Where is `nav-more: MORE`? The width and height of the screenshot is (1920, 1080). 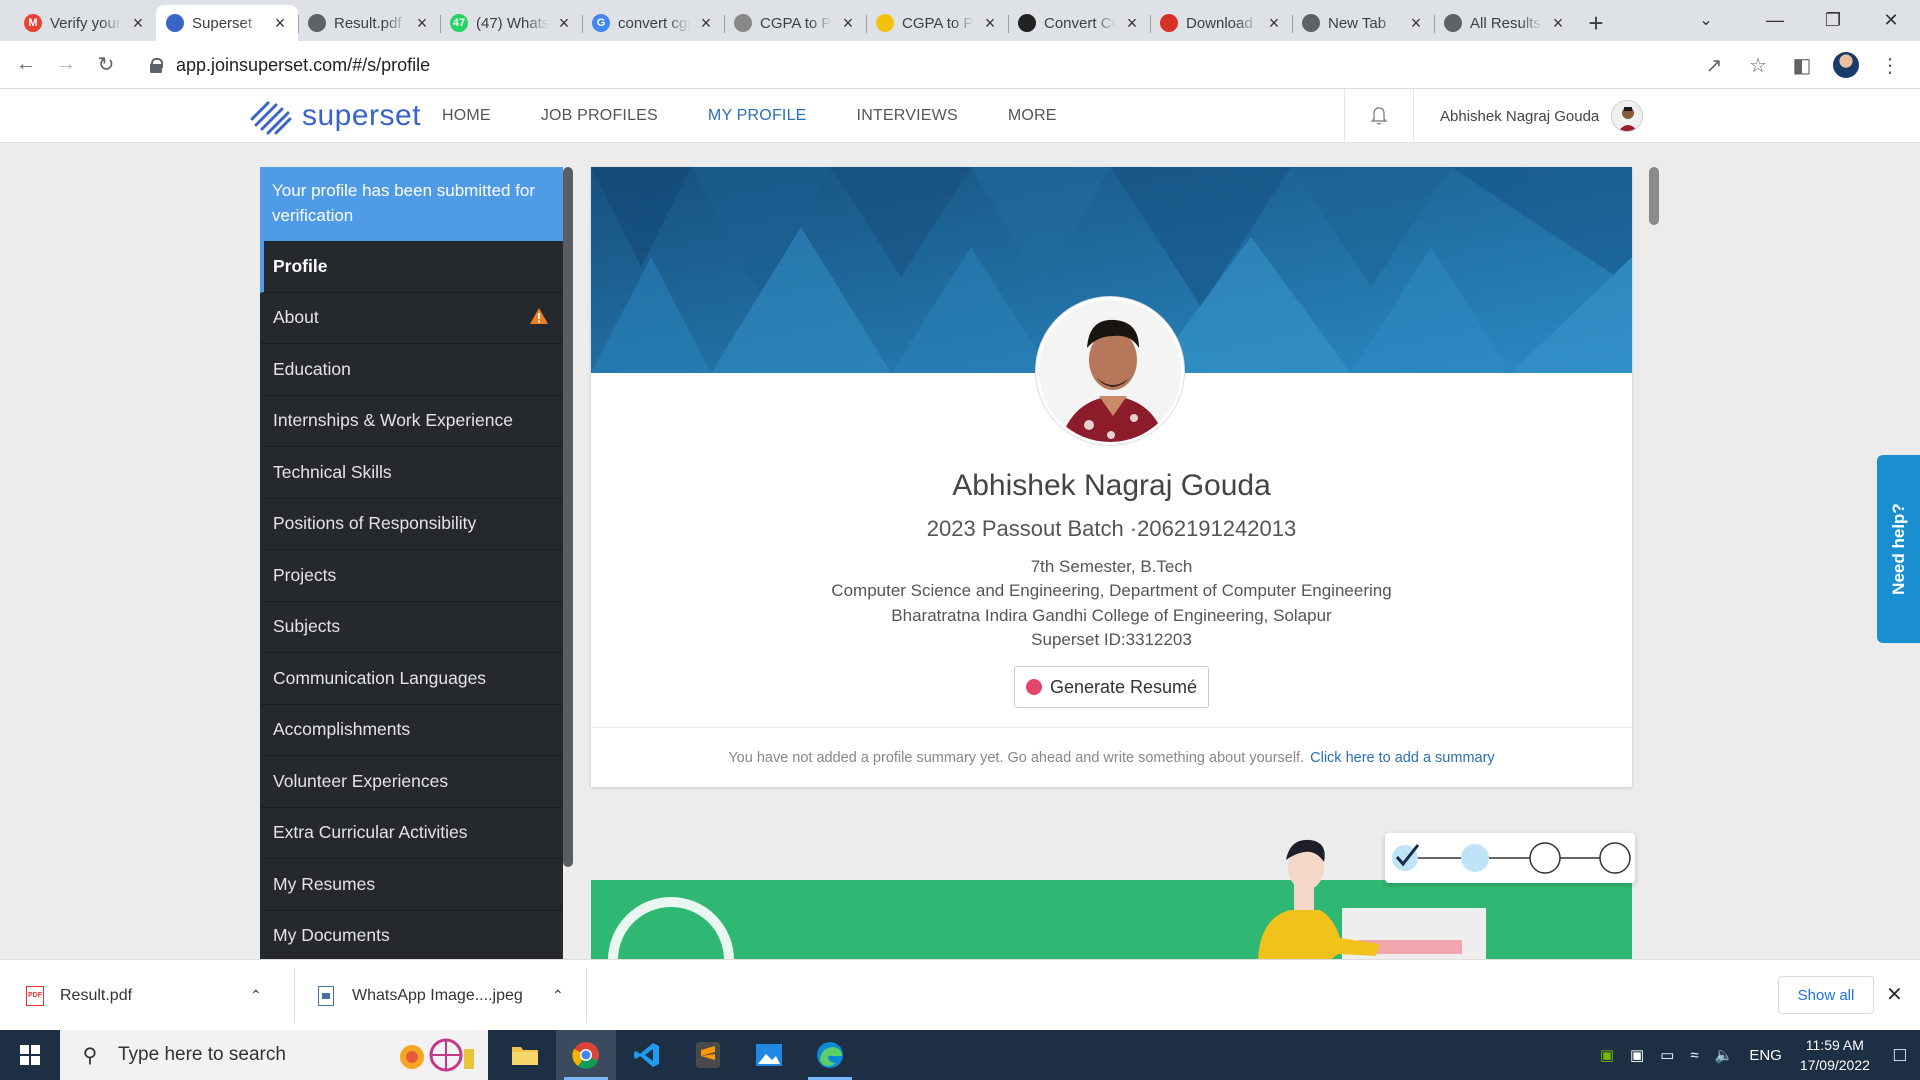 nav-more: MORE is located at coordinates (1032, 116).